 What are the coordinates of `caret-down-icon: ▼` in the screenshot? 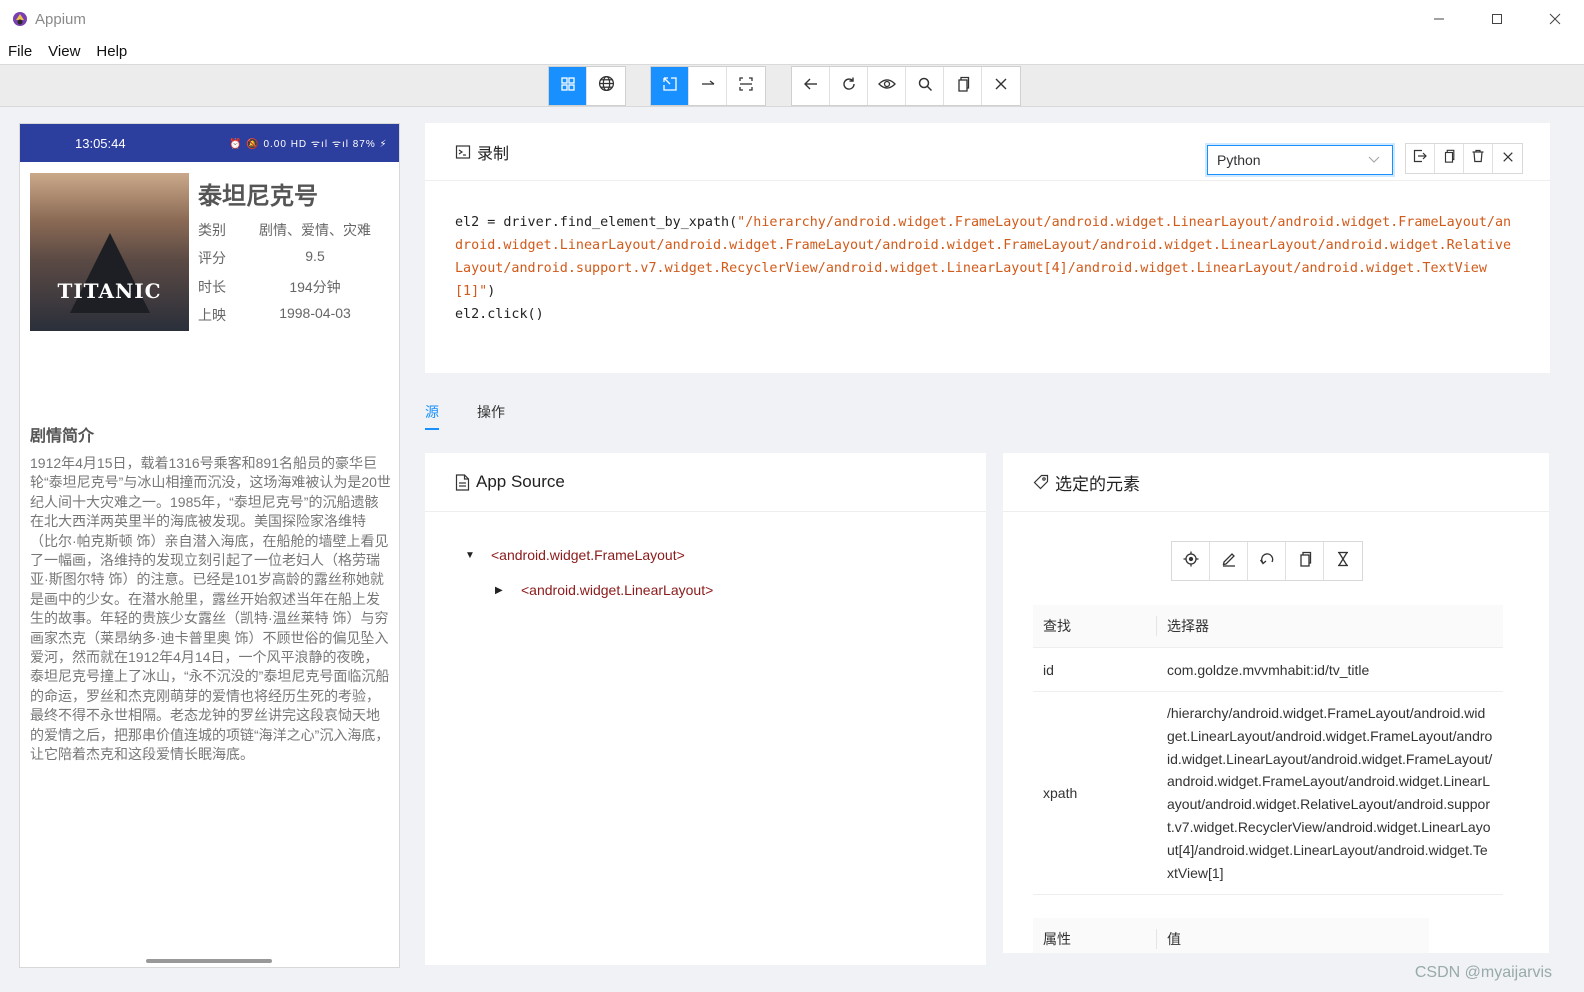 It's located at (474, 555).